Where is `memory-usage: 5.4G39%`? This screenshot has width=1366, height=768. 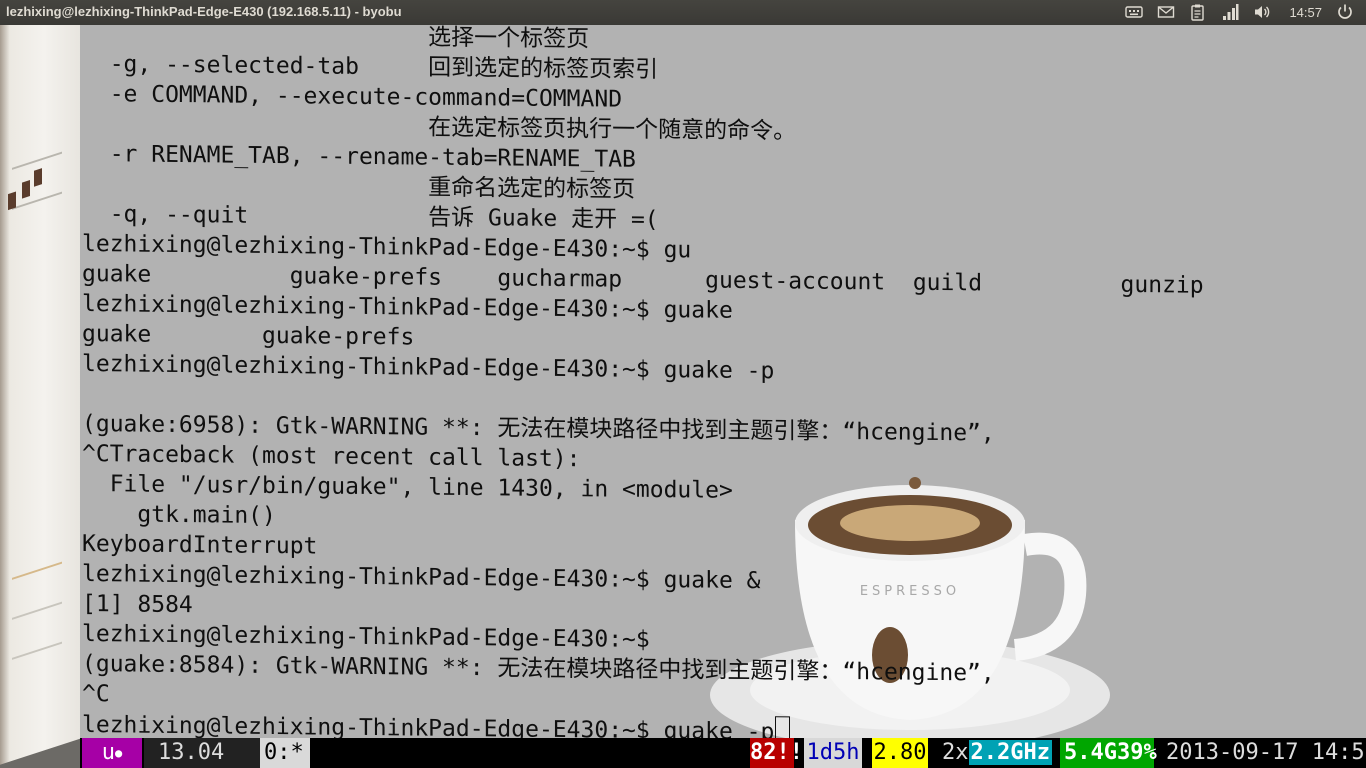 memory-usage: 5.4G39% is located at coordinates (1108, 753).